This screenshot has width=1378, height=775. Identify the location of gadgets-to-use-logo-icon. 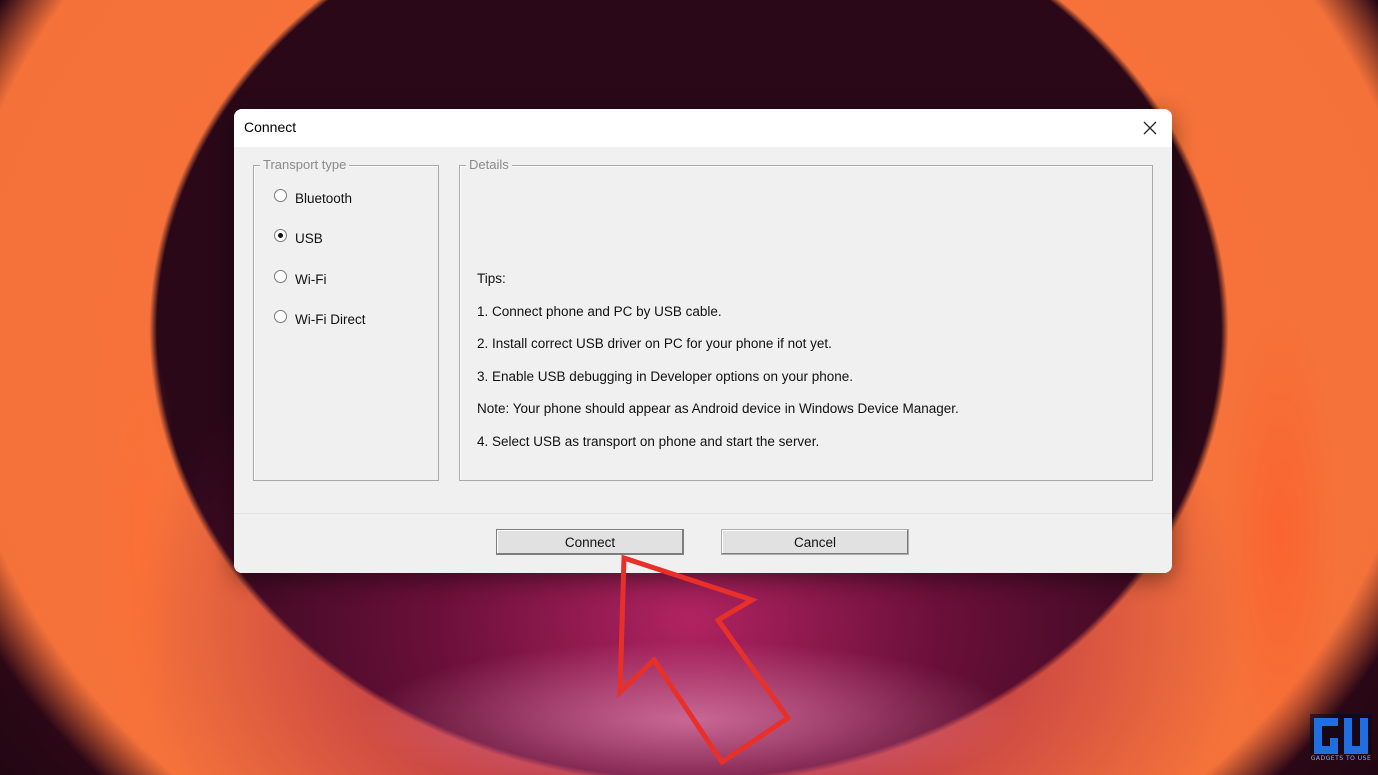
(1341, 734).